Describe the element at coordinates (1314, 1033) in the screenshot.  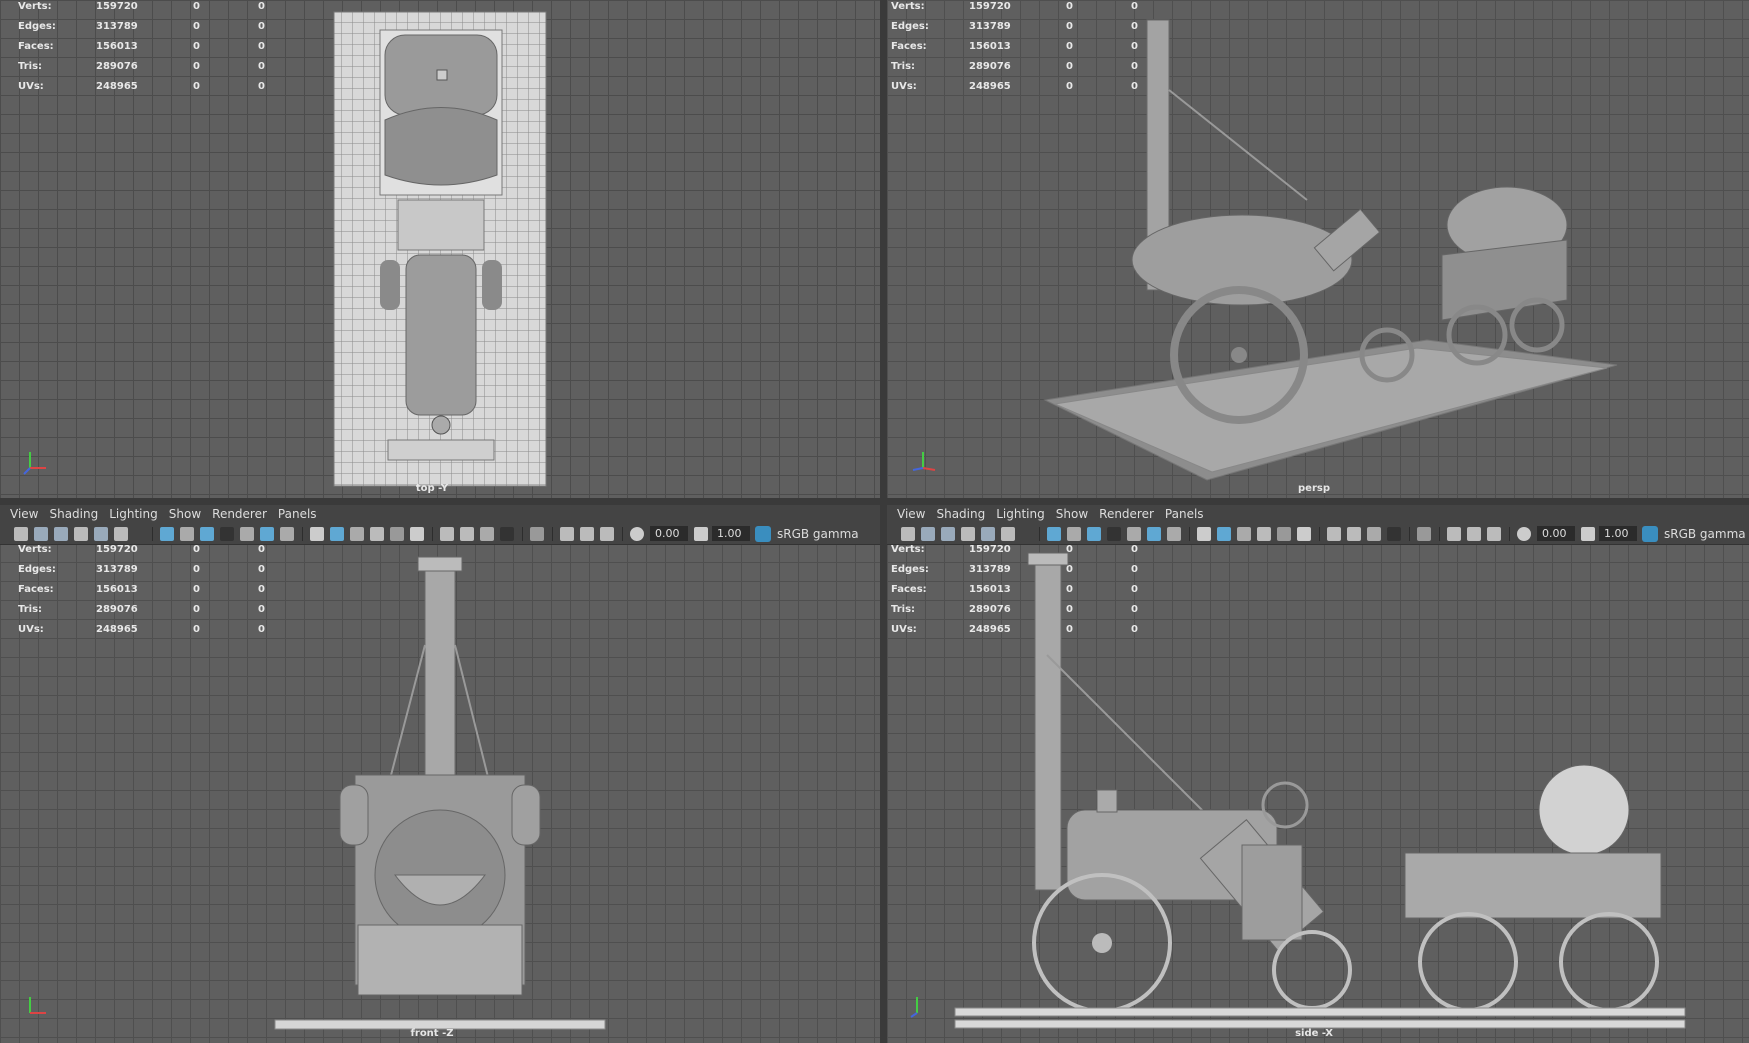
I see `camera-label-side: side -X` at that location.